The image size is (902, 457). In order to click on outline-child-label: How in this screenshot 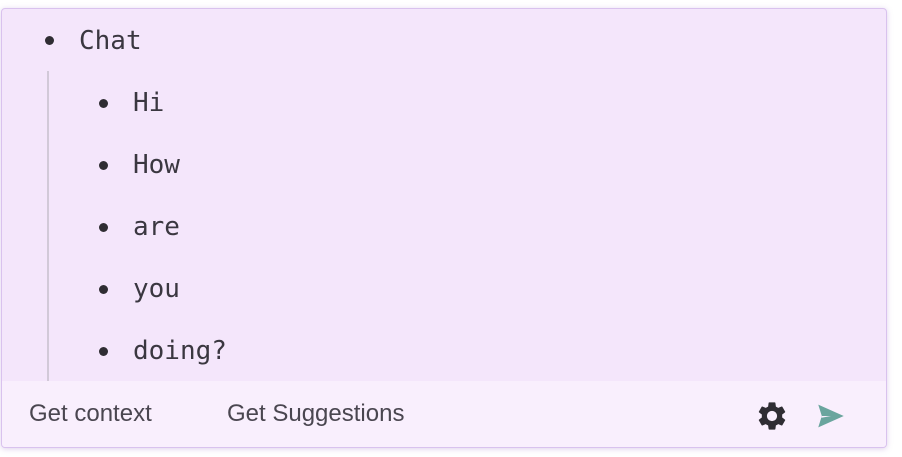, I will do `click(156, 165)`.